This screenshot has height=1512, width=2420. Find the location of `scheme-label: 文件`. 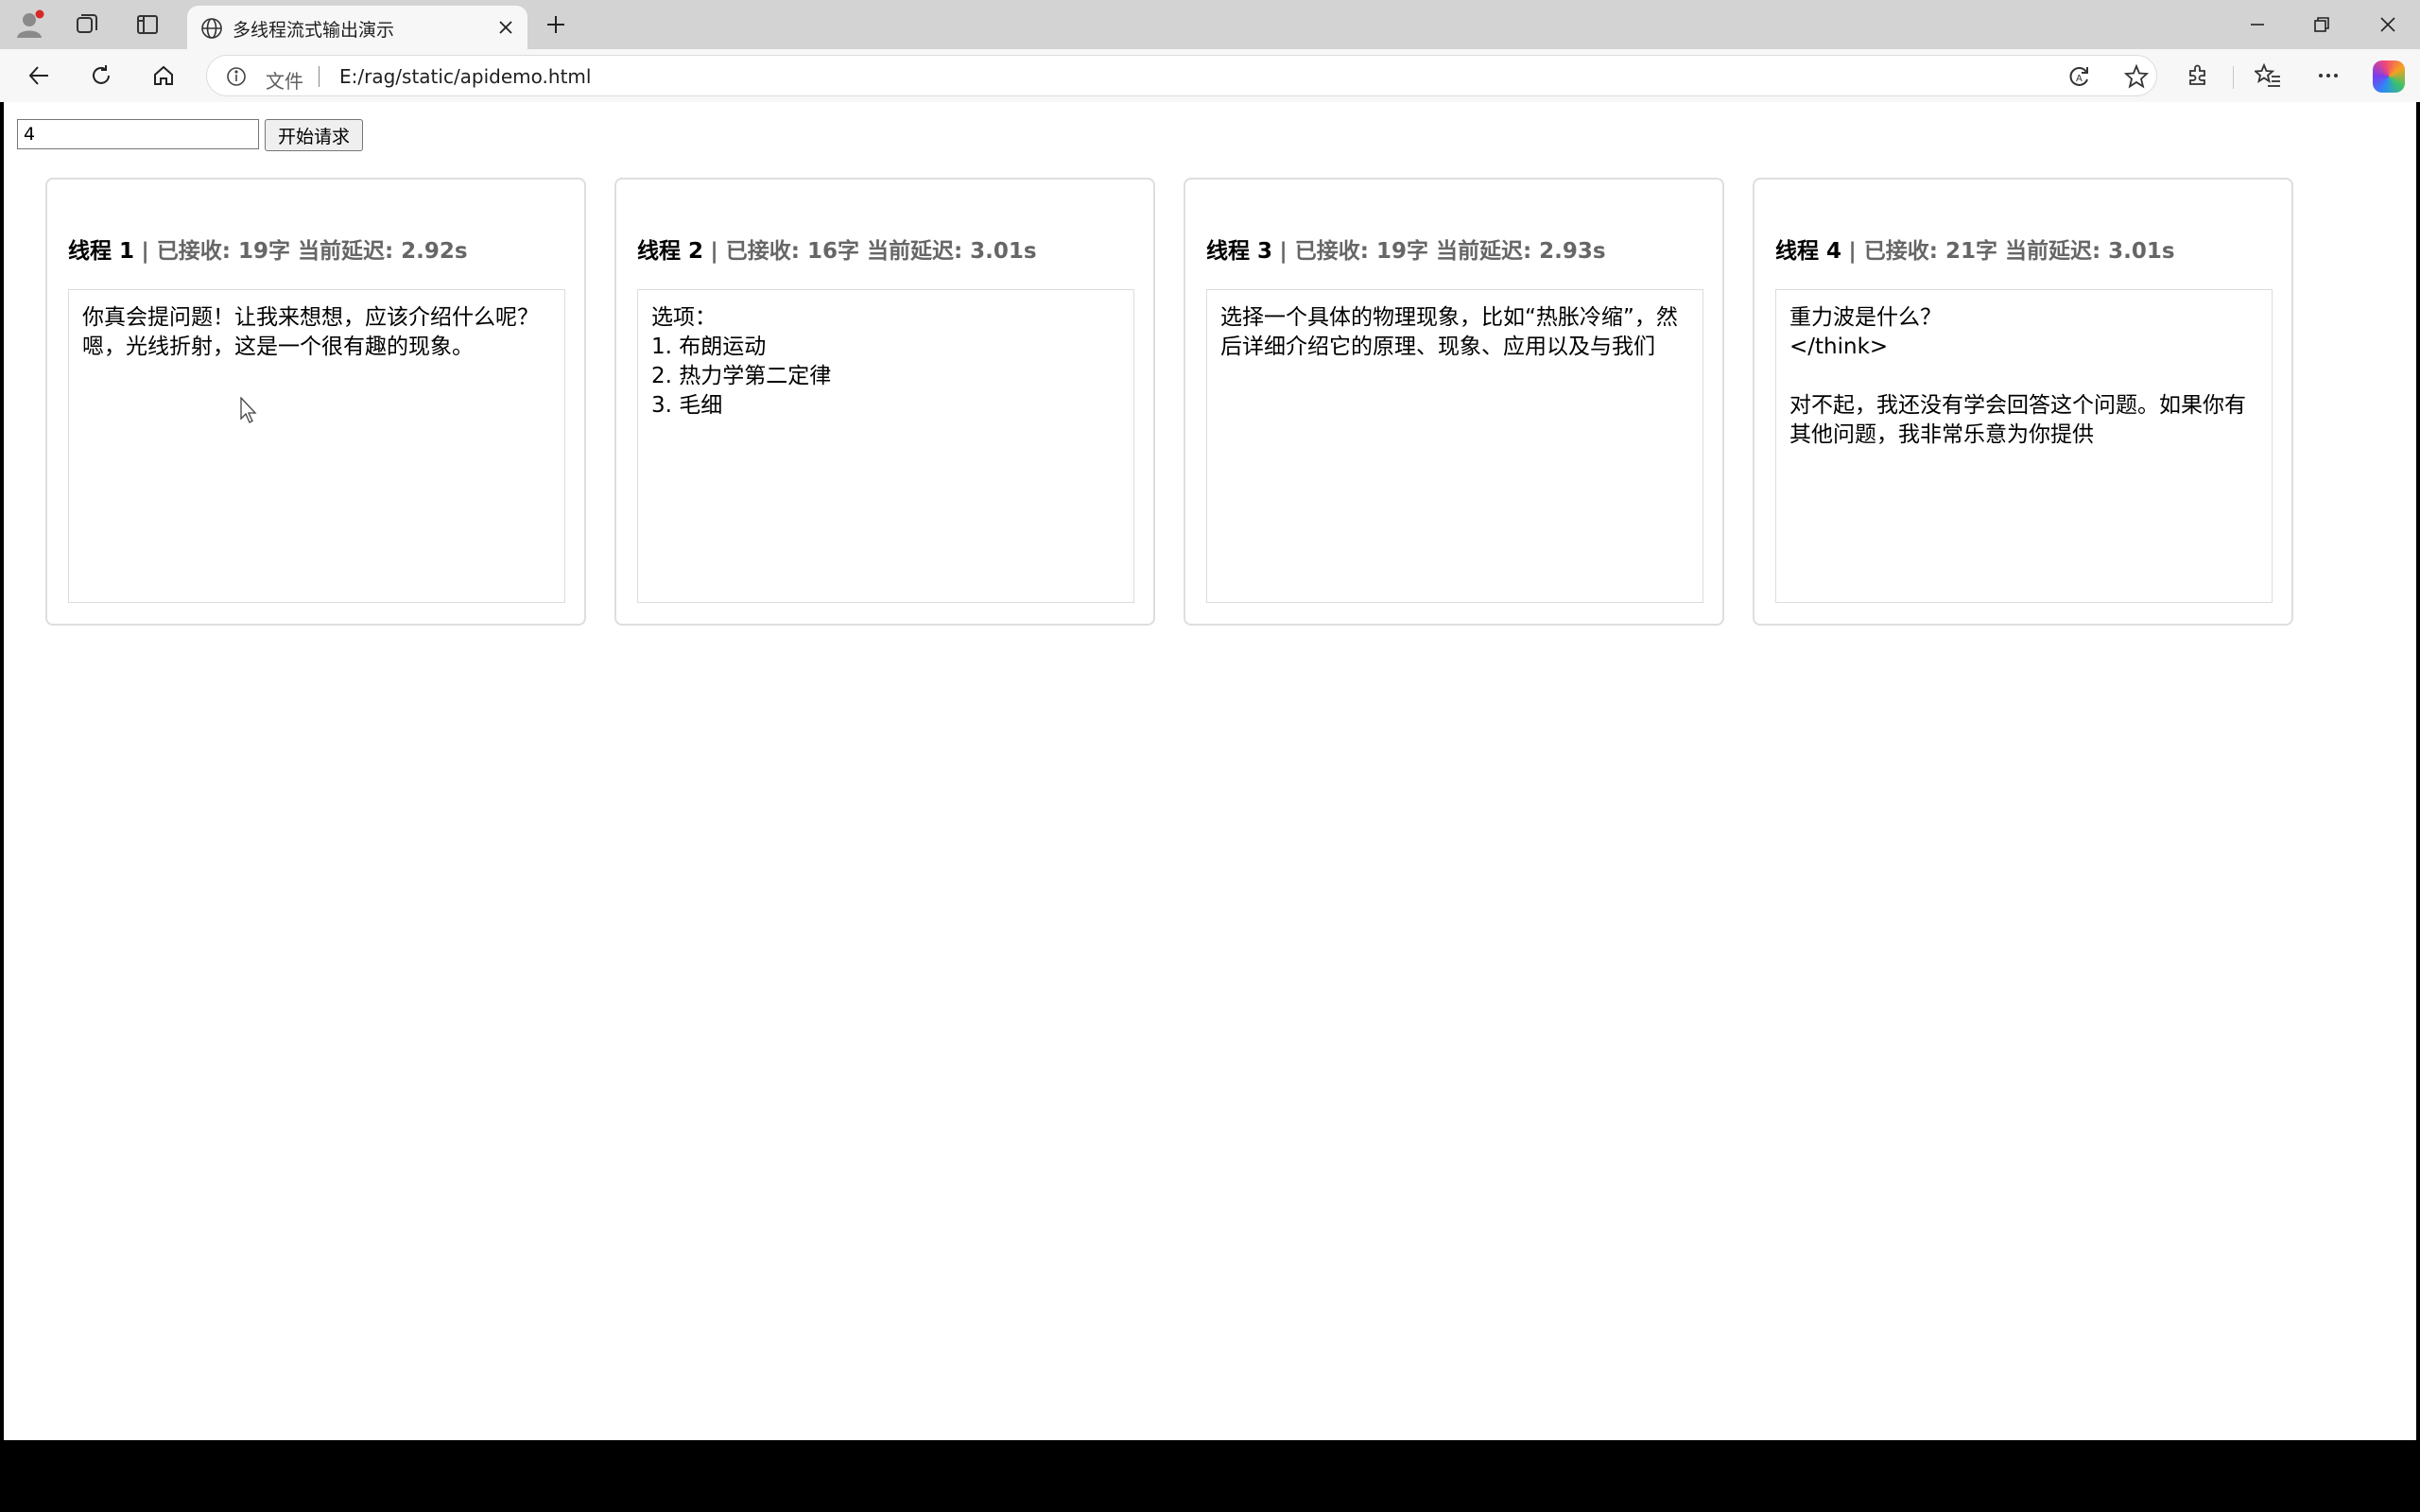

scheme-label: 文件 is located at coordinates (284, 81).